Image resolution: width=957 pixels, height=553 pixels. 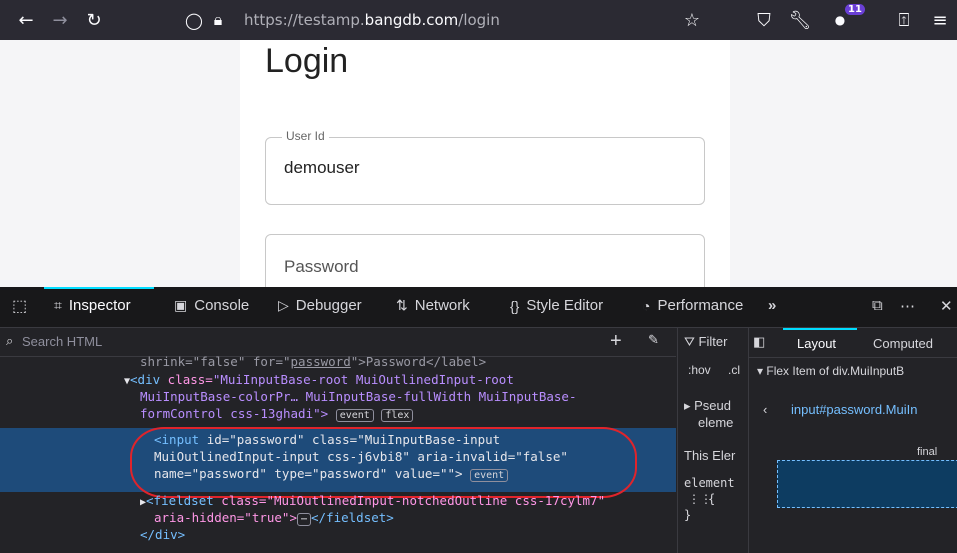 What do you see at coordinates (709, 483) in the screenshot?
I see `rule-selector: element` at bounding box center [709, 483].